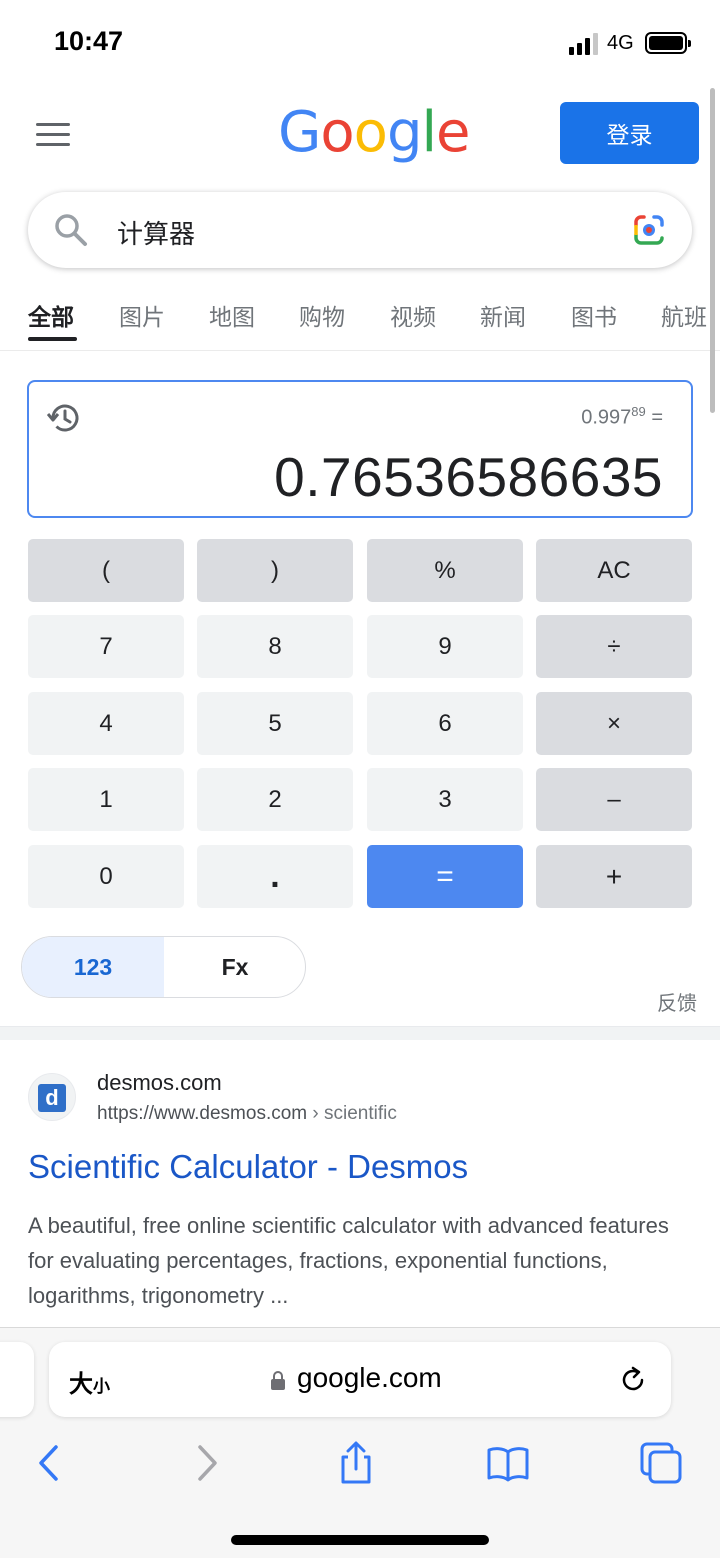 Image resolution: width=720 pixels, height=1558 pixels. What do you see at coordinates (503, 315) in the screenshot?
I see `tab-news: 新闻` at bounding box center [503, 315].